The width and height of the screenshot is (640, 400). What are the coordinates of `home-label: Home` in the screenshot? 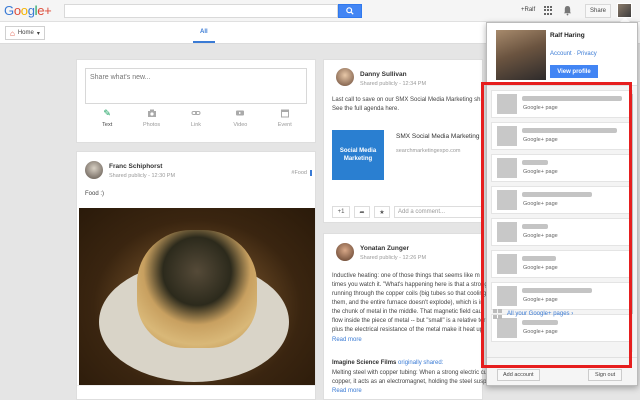 It's located at (25, 33).